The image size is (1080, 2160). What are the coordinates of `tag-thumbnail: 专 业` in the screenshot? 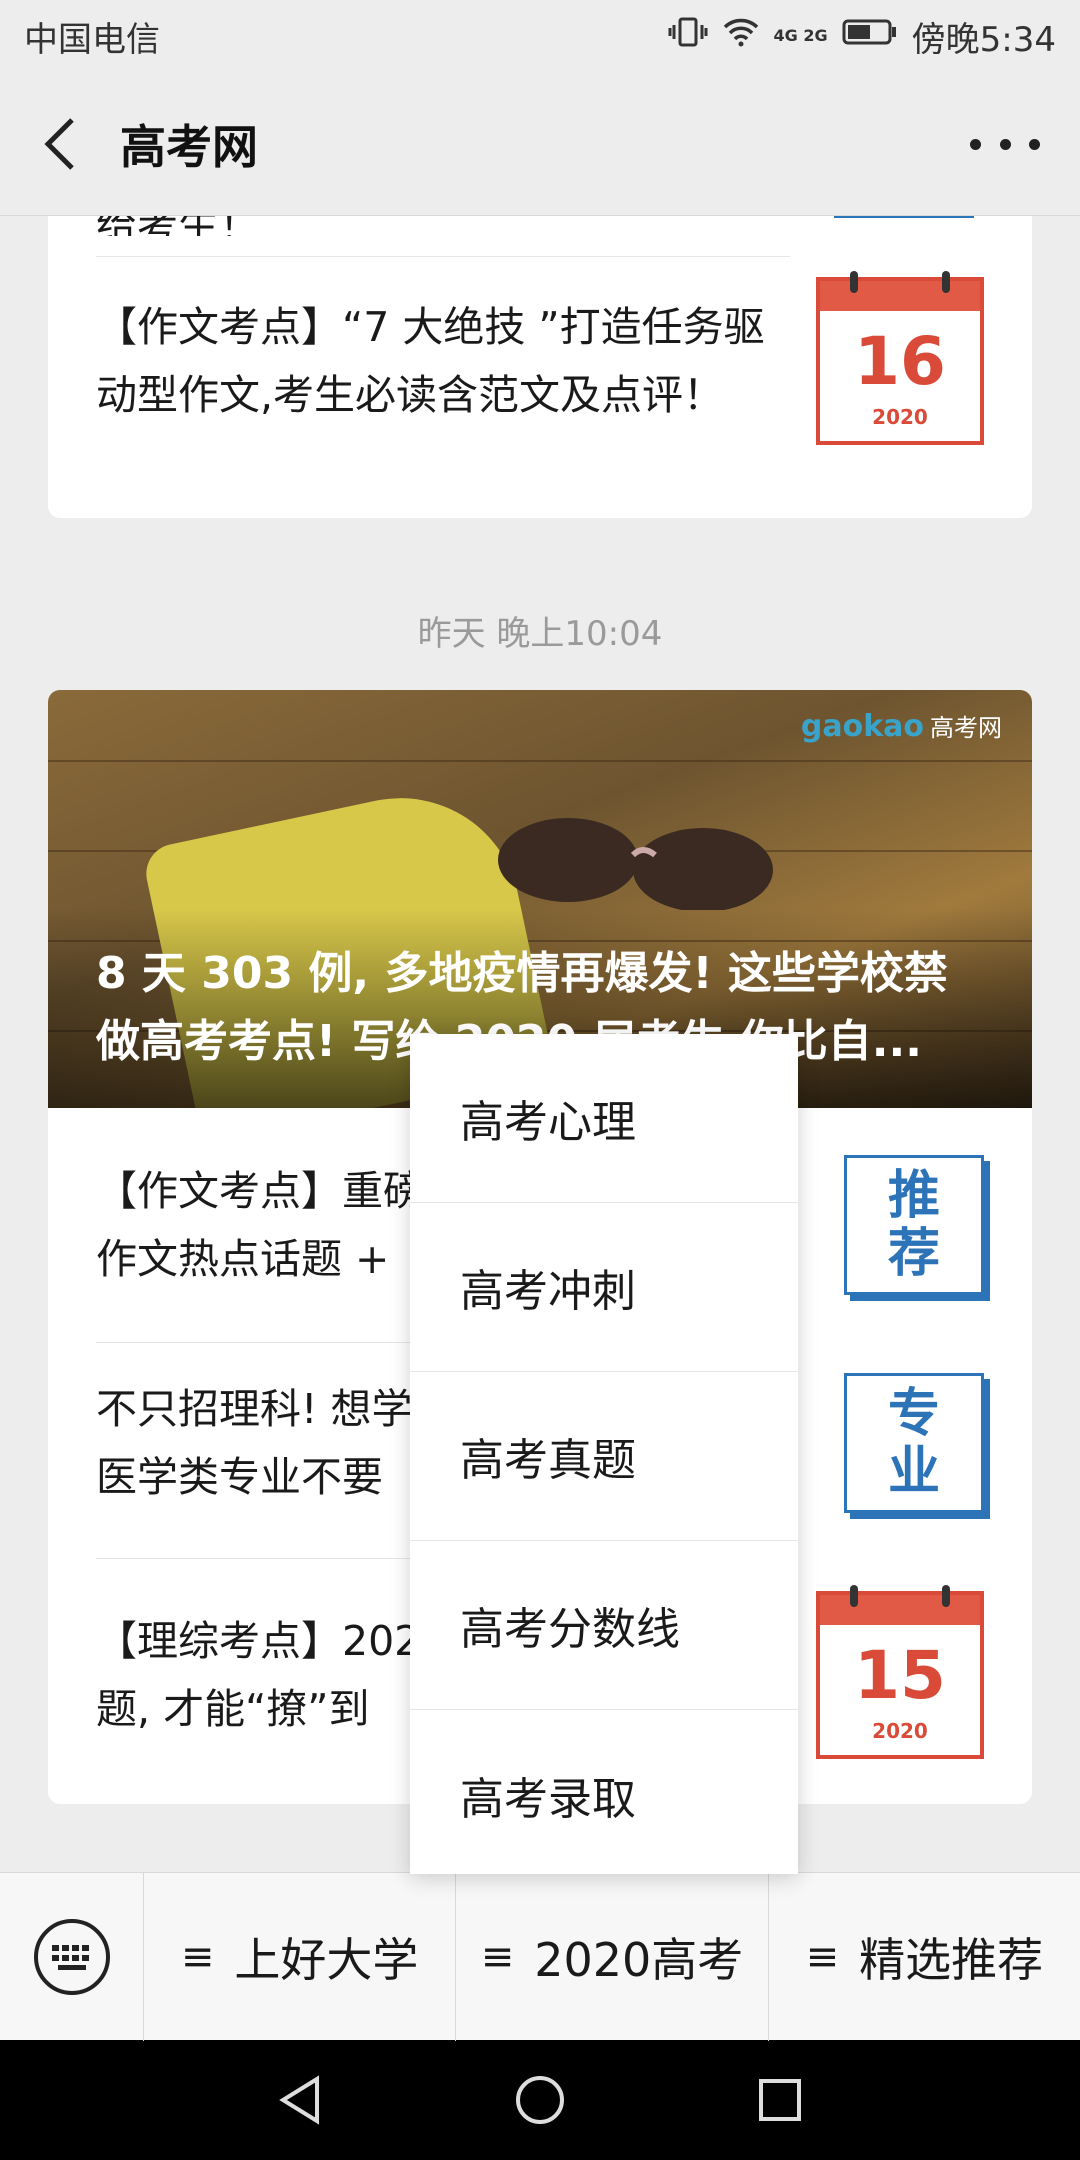 It's located at (914, 1443).